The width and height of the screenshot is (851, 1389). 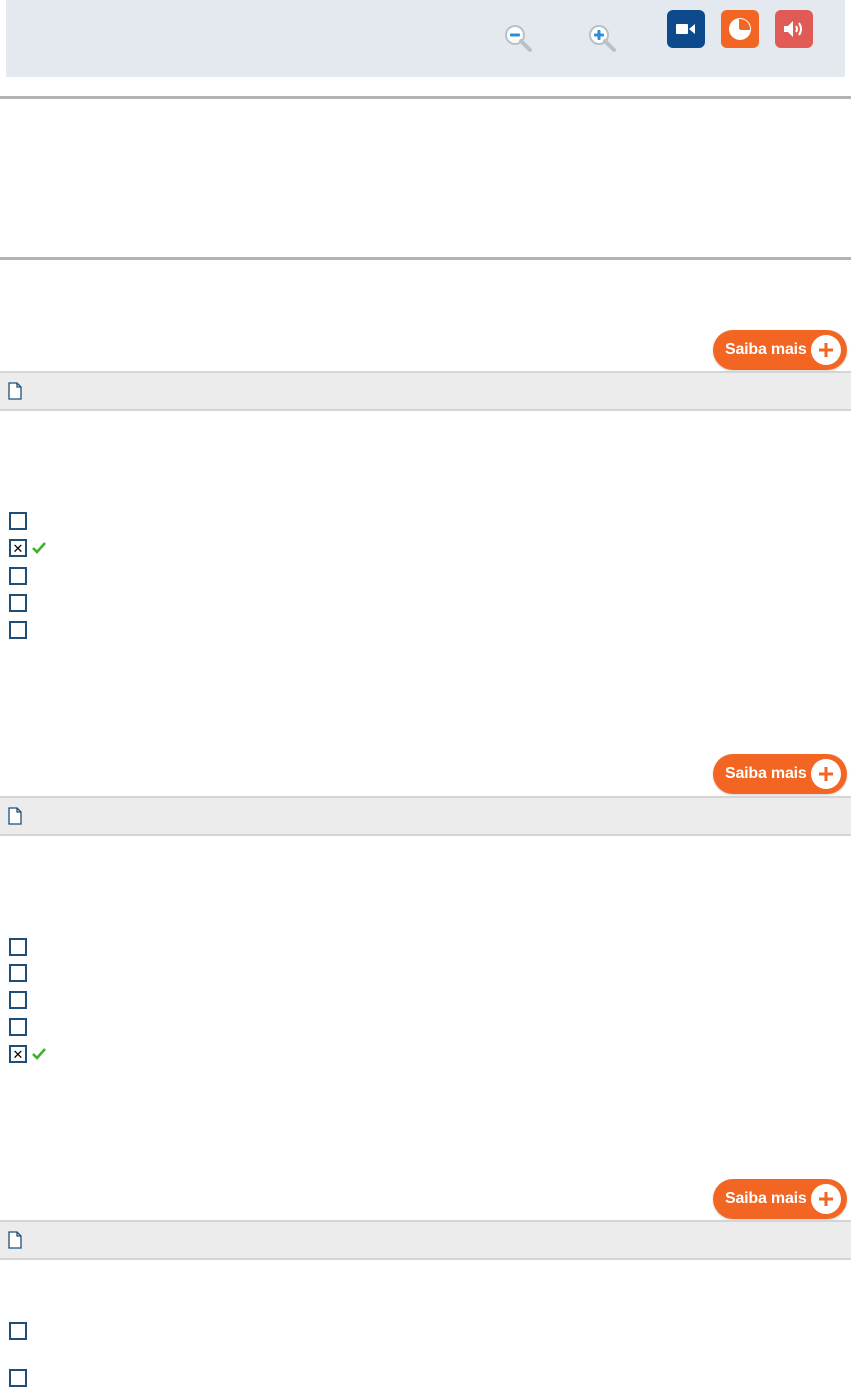 I want to click on pie-chart-icon, so click(x=740, y=29).